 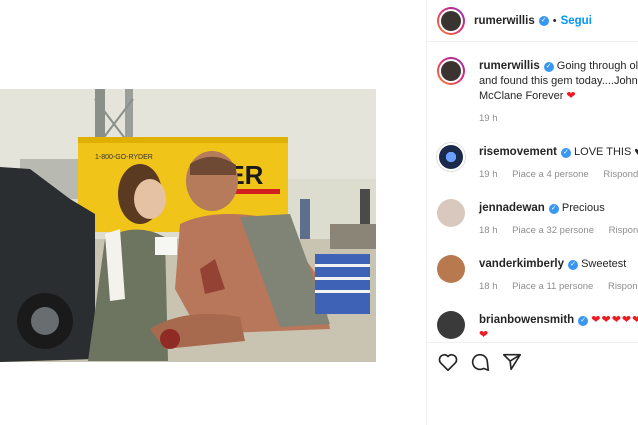 What do you see at coordinates (571, 96) in the screenshot?
I see `red-heart-icon: ❤` at bounding box center [571, 96].